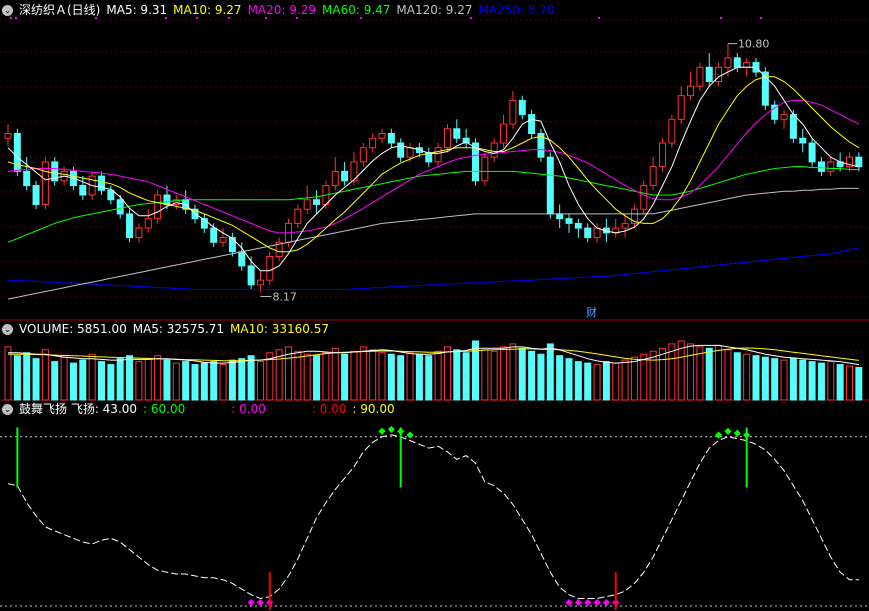 The width and height of the screenshot is (869, 611). What do you see at coordinates (78, 409) in the screenshot?
I see `oscillator-value-label: 鼓舞飞扬 飞扬: 43.00` at bounding box center [78, 409].